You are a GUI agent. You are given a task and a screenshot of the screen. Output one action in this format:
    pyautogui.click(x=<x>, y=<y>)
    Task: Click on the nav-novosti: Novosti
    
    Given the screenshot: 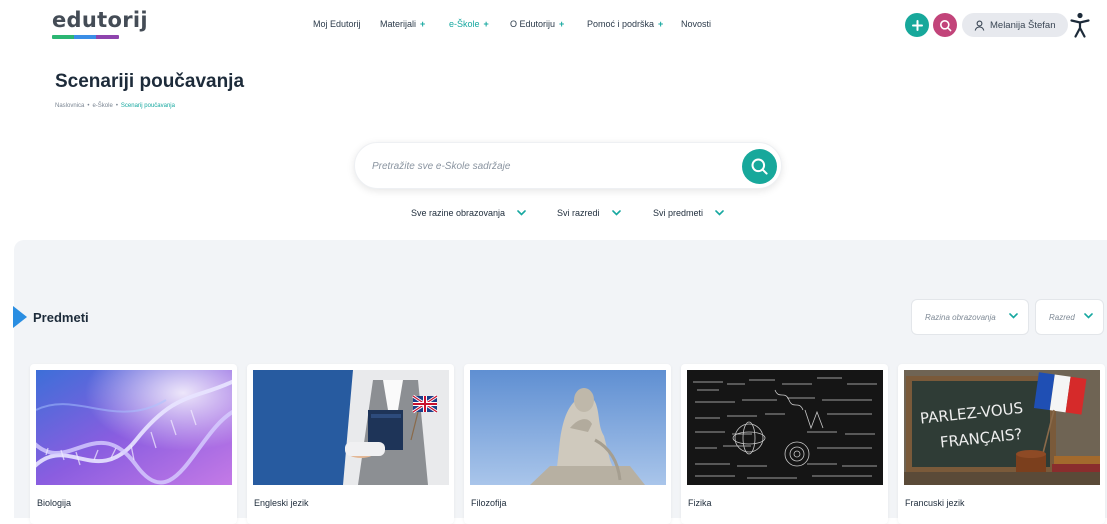 What is the action you would take?
    pyautogui.click(x=696, y=24)
    